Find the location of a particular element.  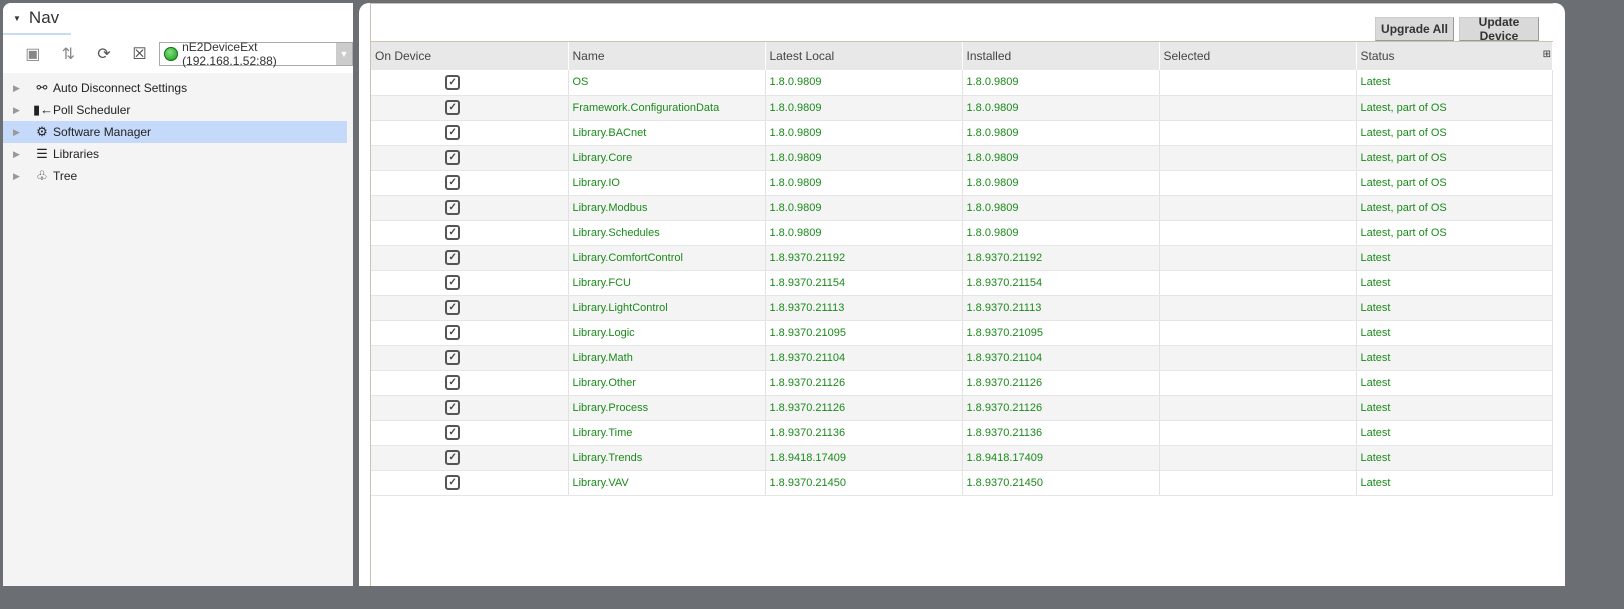

name-cell: Library.Modbus is located at coordinates (667, 208).